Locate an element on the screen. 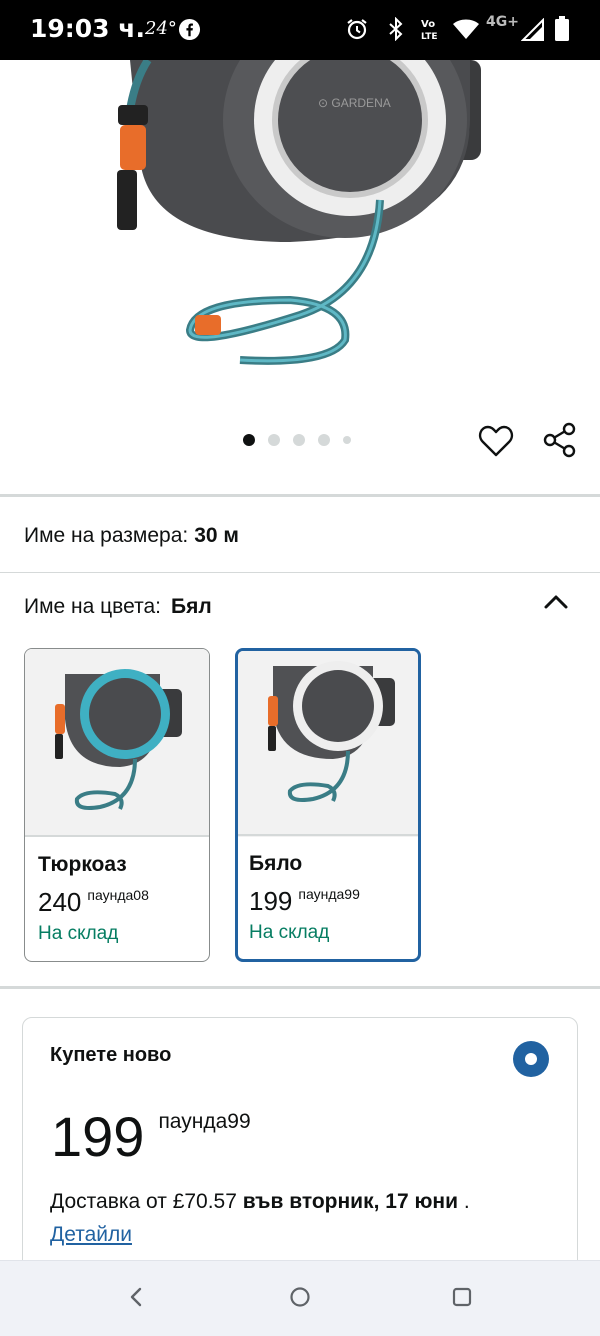 This screenshot has height=1336, width=600. bluetooth-icon is located at coordinates (396, 31).